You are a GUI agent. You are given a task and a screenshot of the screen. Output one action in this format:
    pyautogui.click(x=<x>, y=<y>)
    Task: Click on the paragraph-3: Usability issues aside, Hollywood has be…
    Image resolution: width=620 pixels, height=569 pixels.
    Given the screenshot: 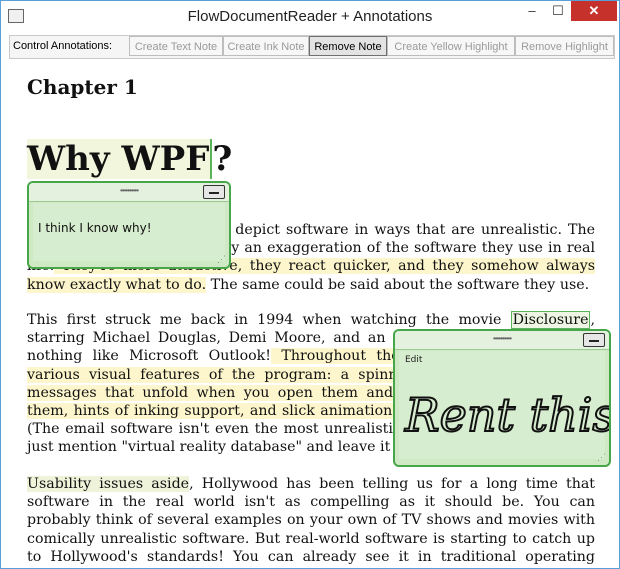 What is the action you would take?
    pyautogui.click(x=311, y=521)
    